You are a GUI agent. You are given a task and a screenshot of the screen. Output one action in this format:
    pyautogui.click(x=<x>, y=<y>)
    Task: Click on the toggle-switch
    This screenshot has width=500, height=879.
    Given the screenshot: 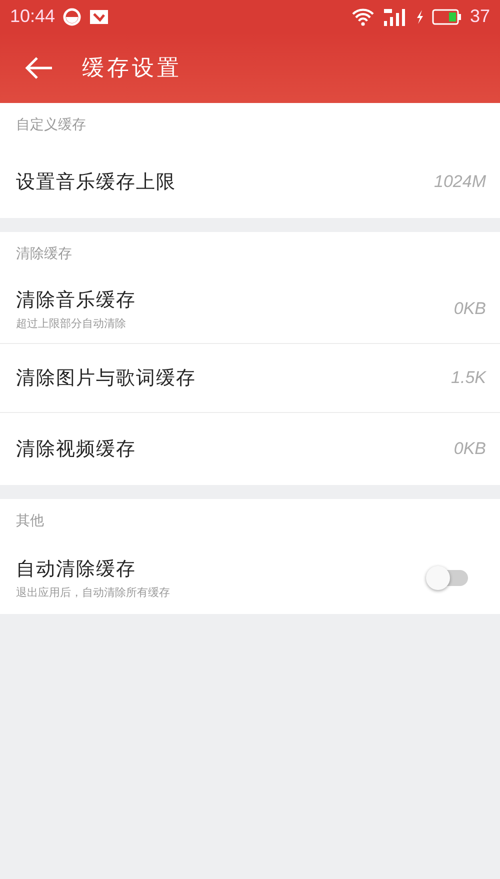 What is the action you would take?
    pyautogui.click(x=448, y=578)
    